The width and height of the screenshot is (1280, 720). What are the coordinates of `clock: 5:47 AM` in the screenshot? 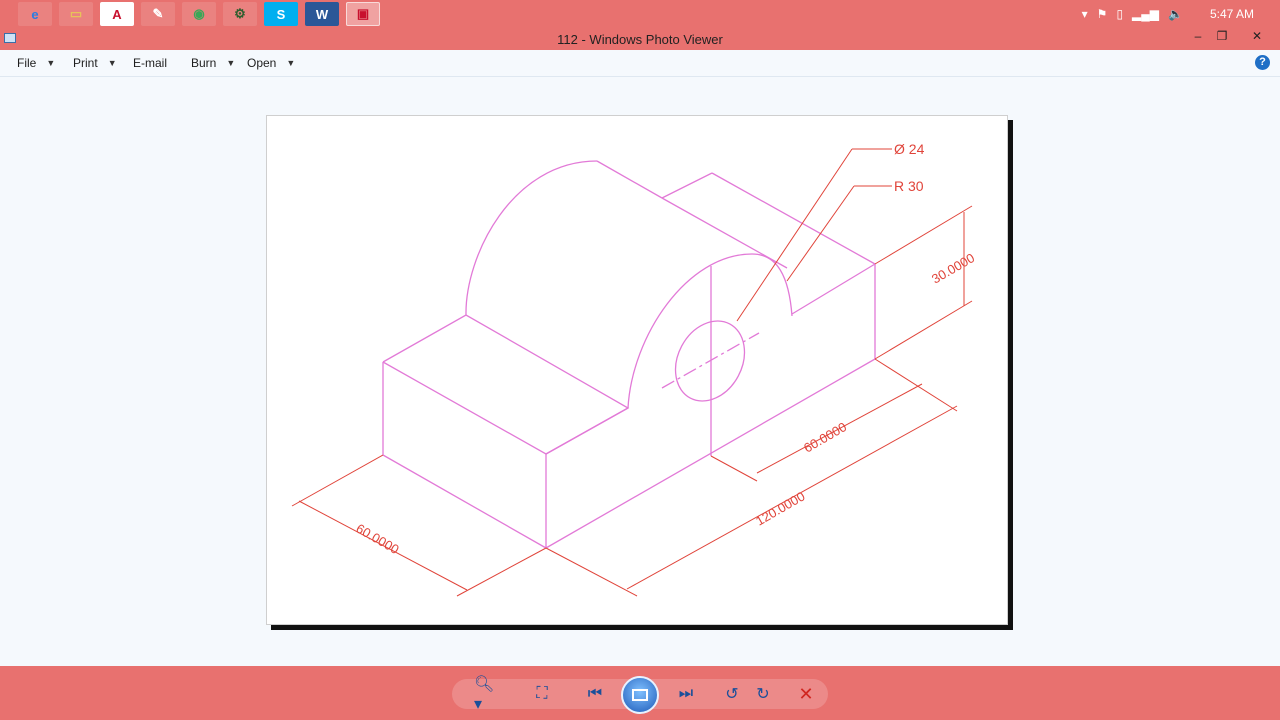 It's located at (1232, 14).